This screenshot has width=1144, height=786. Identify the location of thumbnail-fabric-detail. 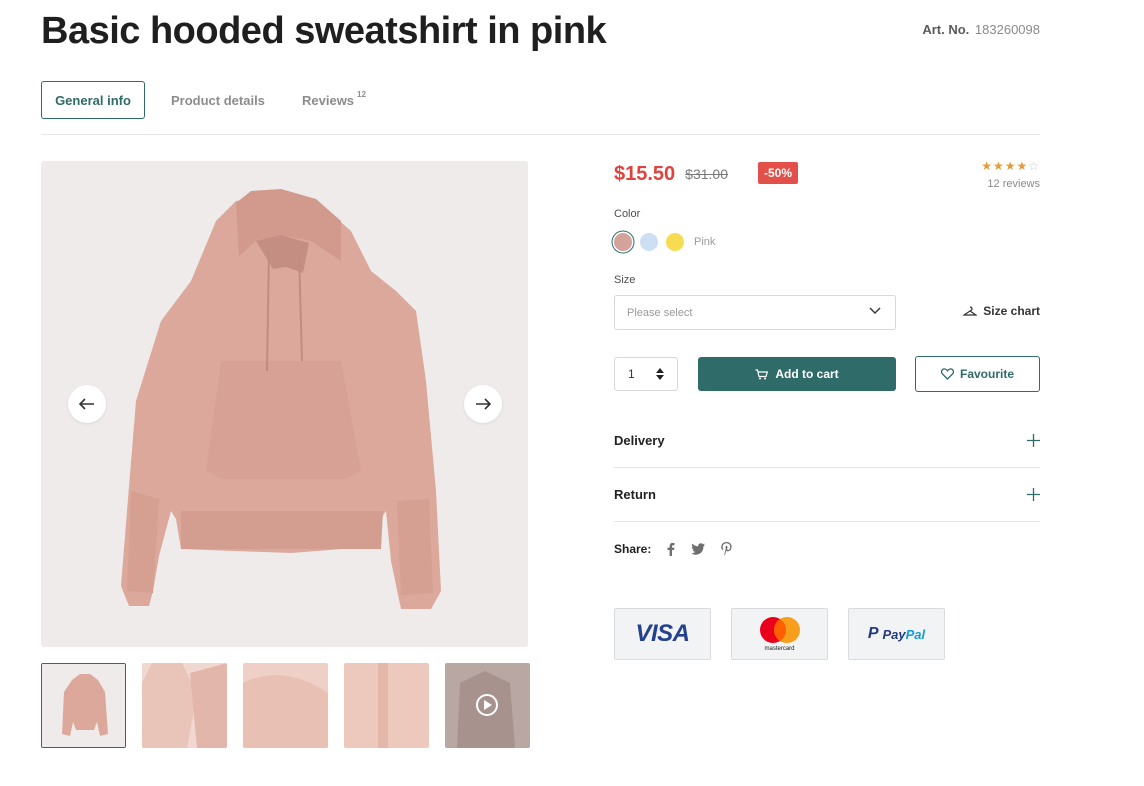
(386, 705).